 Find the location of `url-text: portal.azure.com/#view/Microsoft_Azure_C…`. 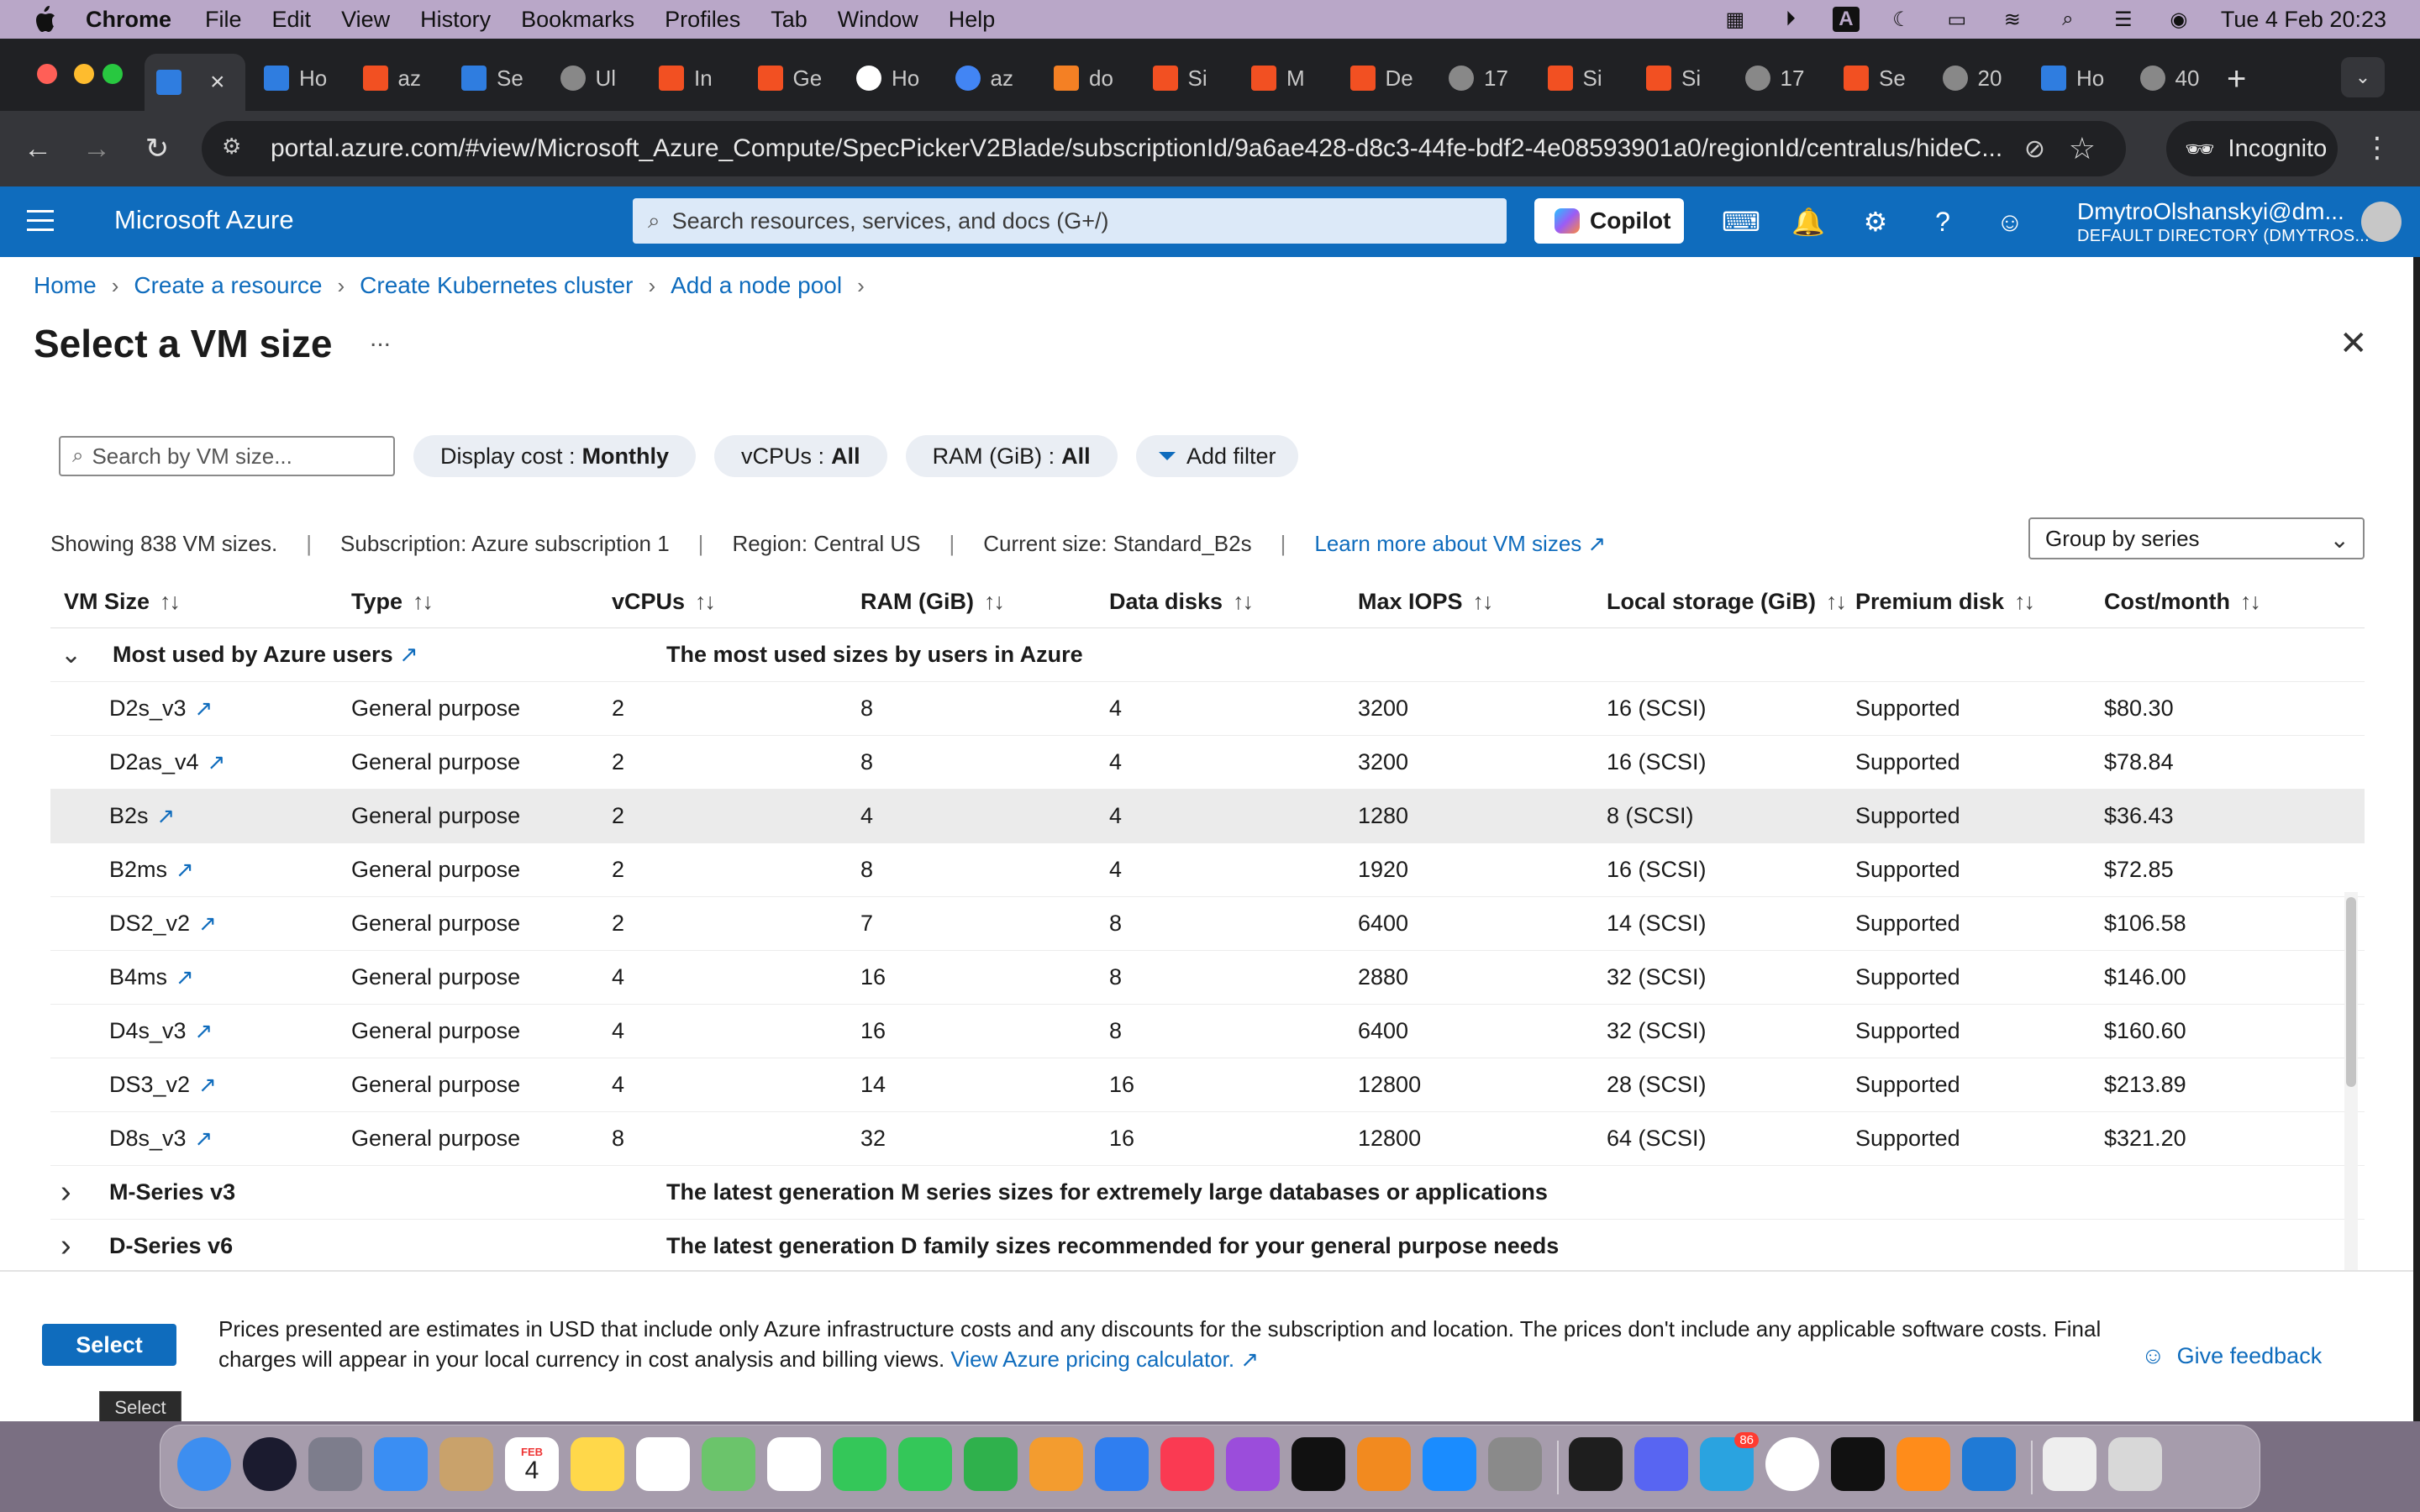

url-text: portal.azure.com/#view/Microsoft_Azure_C… is located at coordinates (1144, 148).